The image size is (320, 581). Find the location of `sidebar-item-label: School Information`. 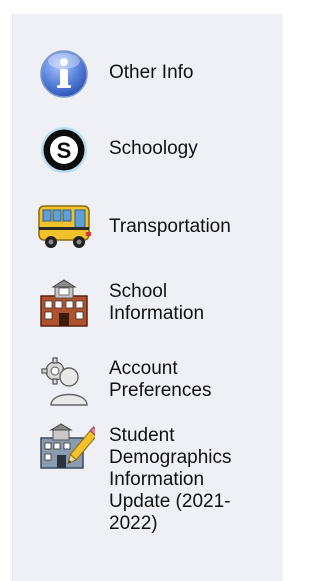

sidebar-item-label: School Information is located at coordinates (157, 302).